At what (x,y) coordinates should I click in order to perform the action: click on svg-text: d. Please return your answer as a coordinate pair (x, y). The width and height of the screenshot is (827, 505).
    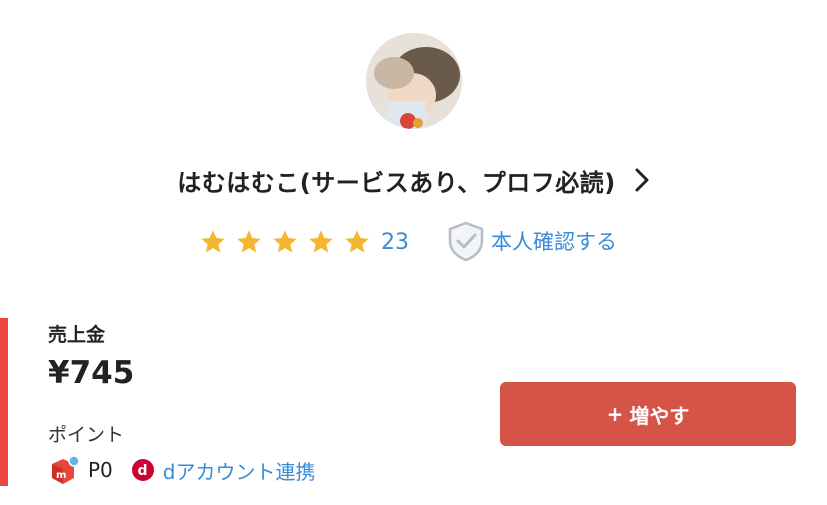
    Looking at the image, I should click on (142, 471).